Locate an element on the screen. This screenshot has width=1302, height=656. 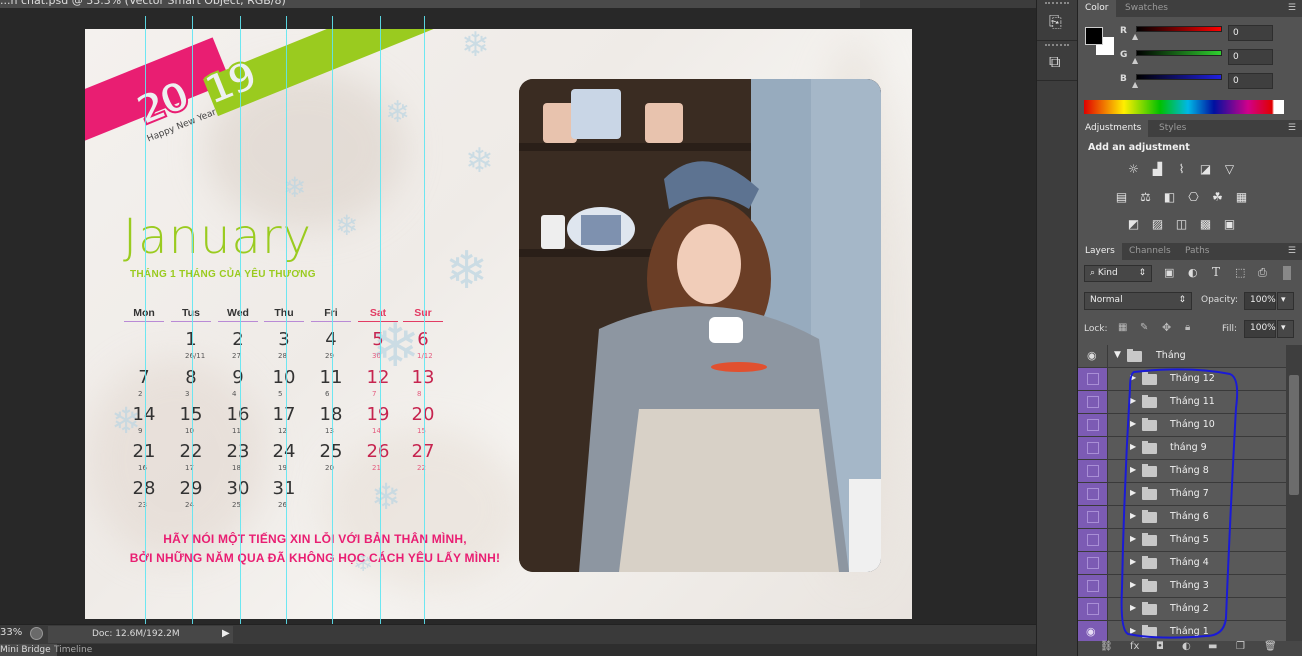
fill-dropdown-icon: ▾ is located at coordinates (1285, 329).